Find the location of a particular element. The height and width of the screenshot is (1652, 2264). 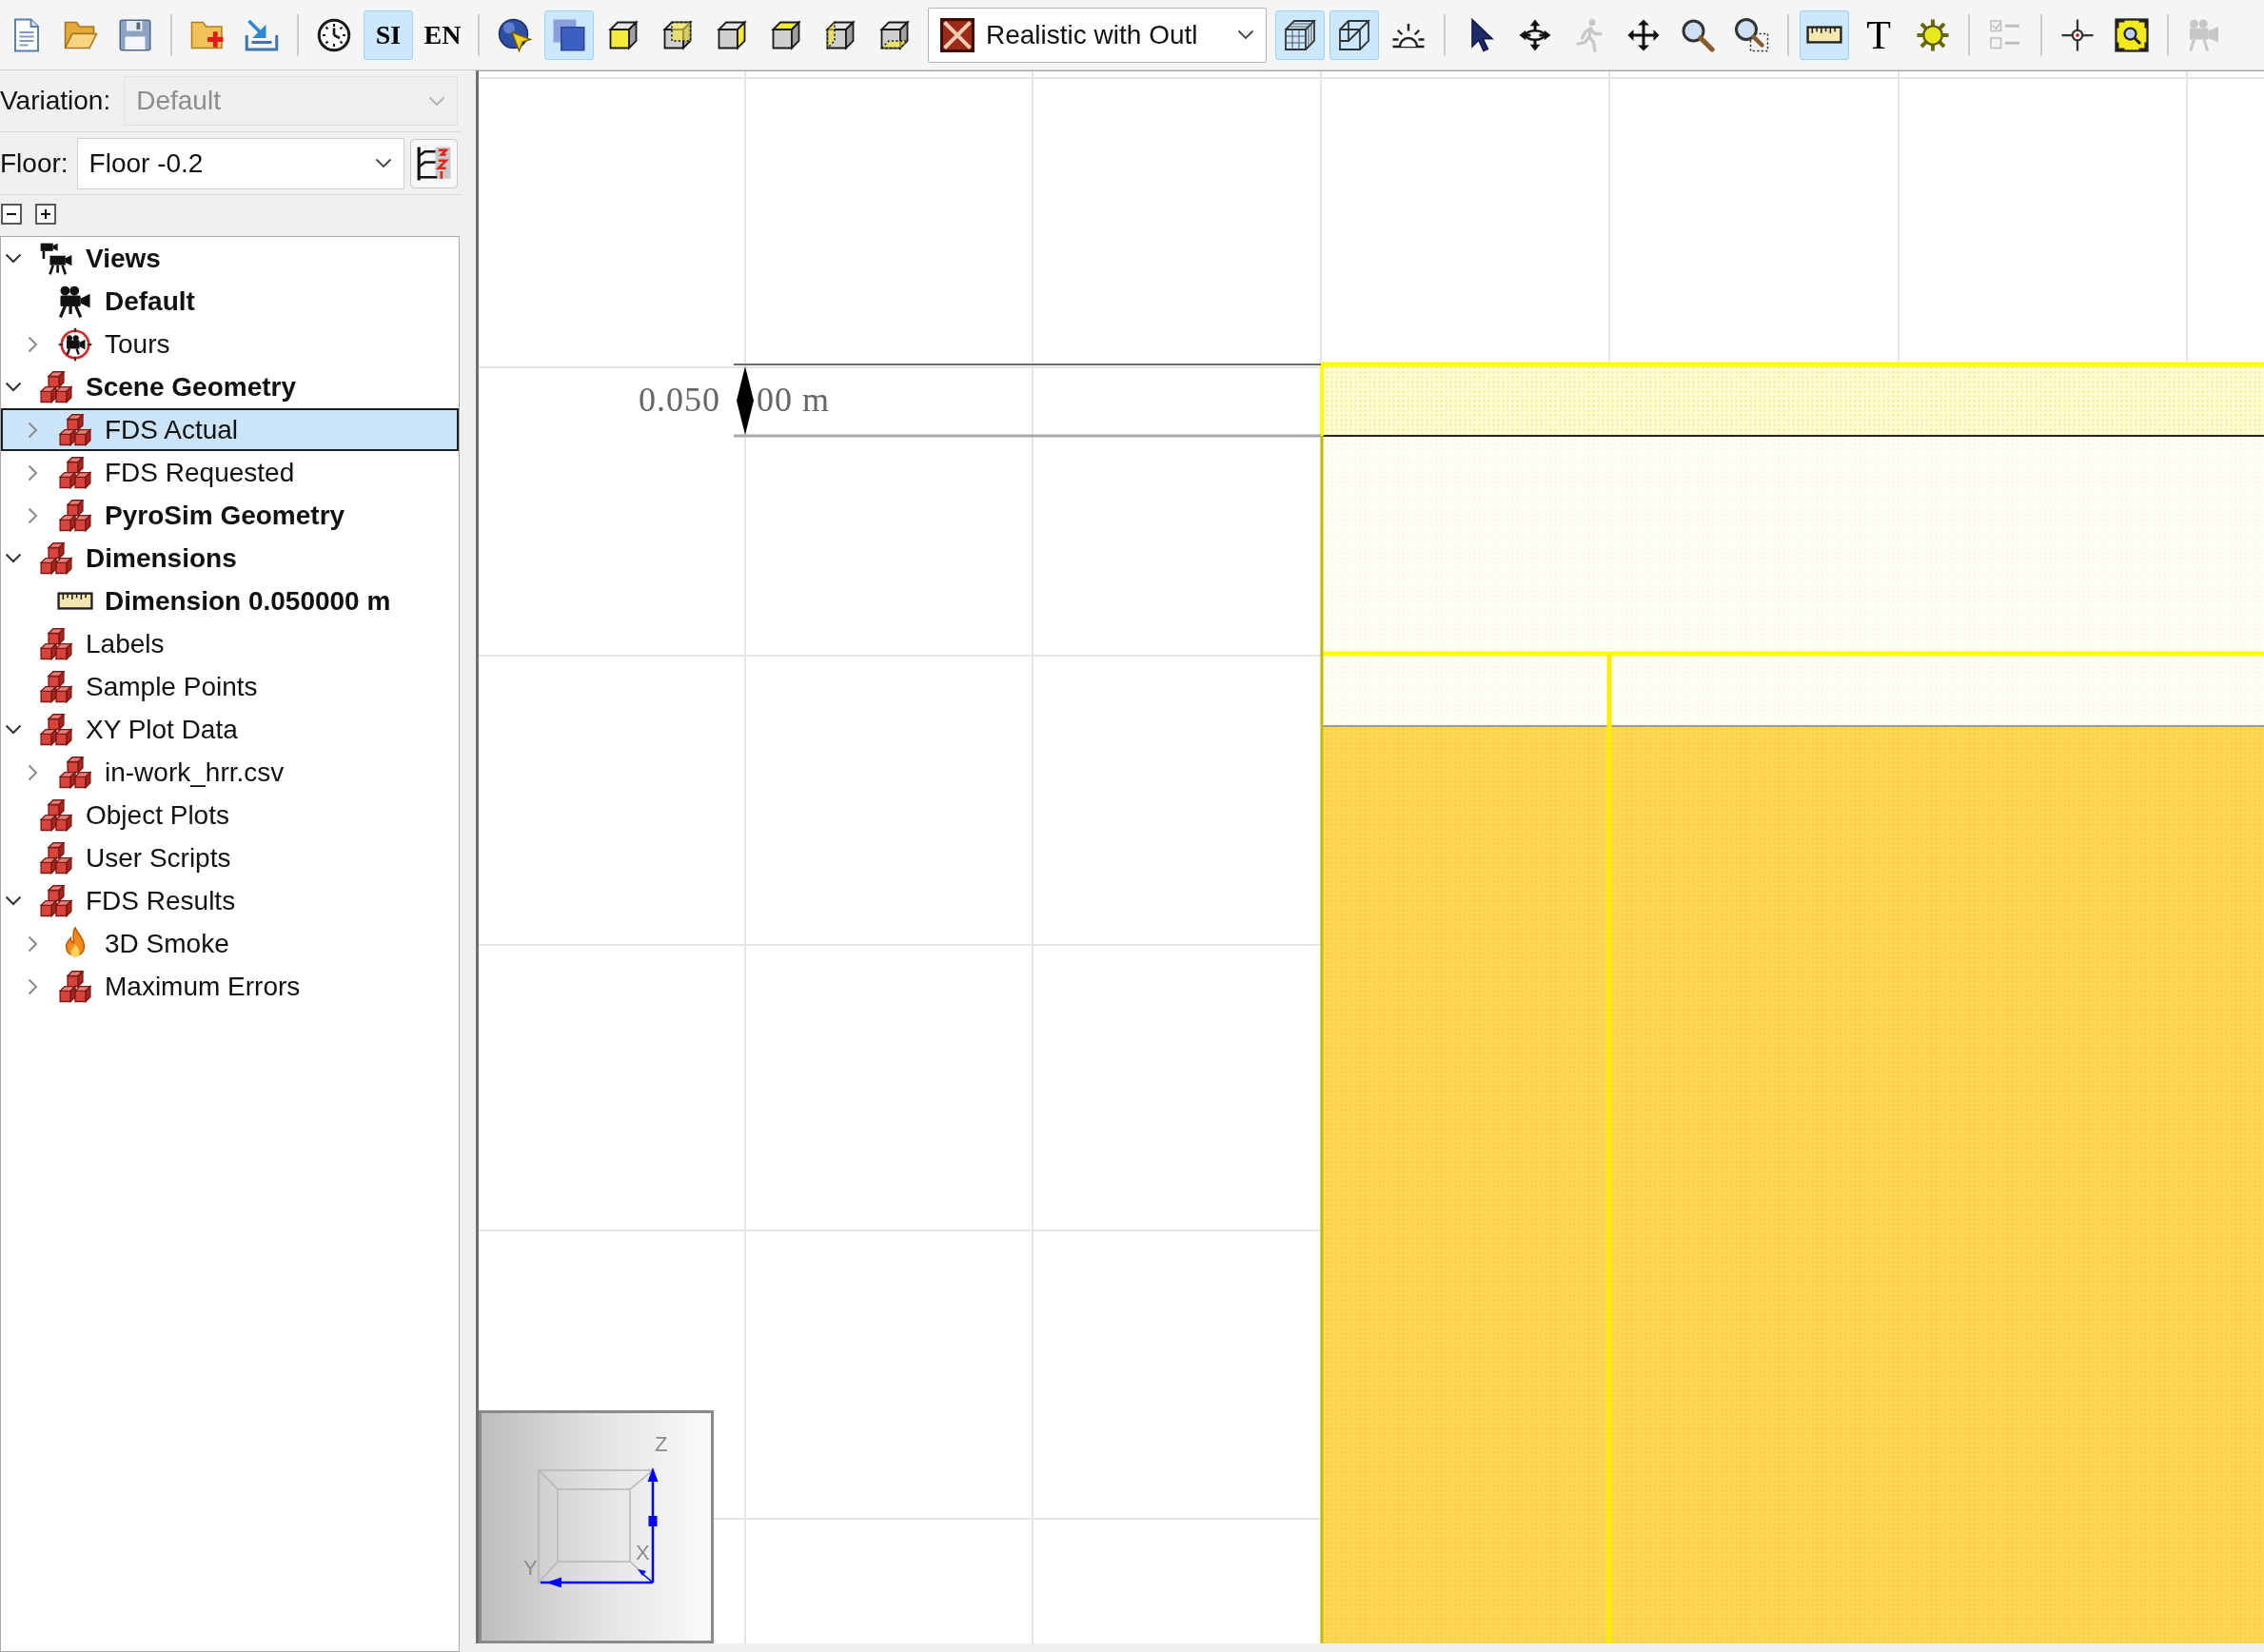

tree-item: Labels is located at coordinates (230, 643).